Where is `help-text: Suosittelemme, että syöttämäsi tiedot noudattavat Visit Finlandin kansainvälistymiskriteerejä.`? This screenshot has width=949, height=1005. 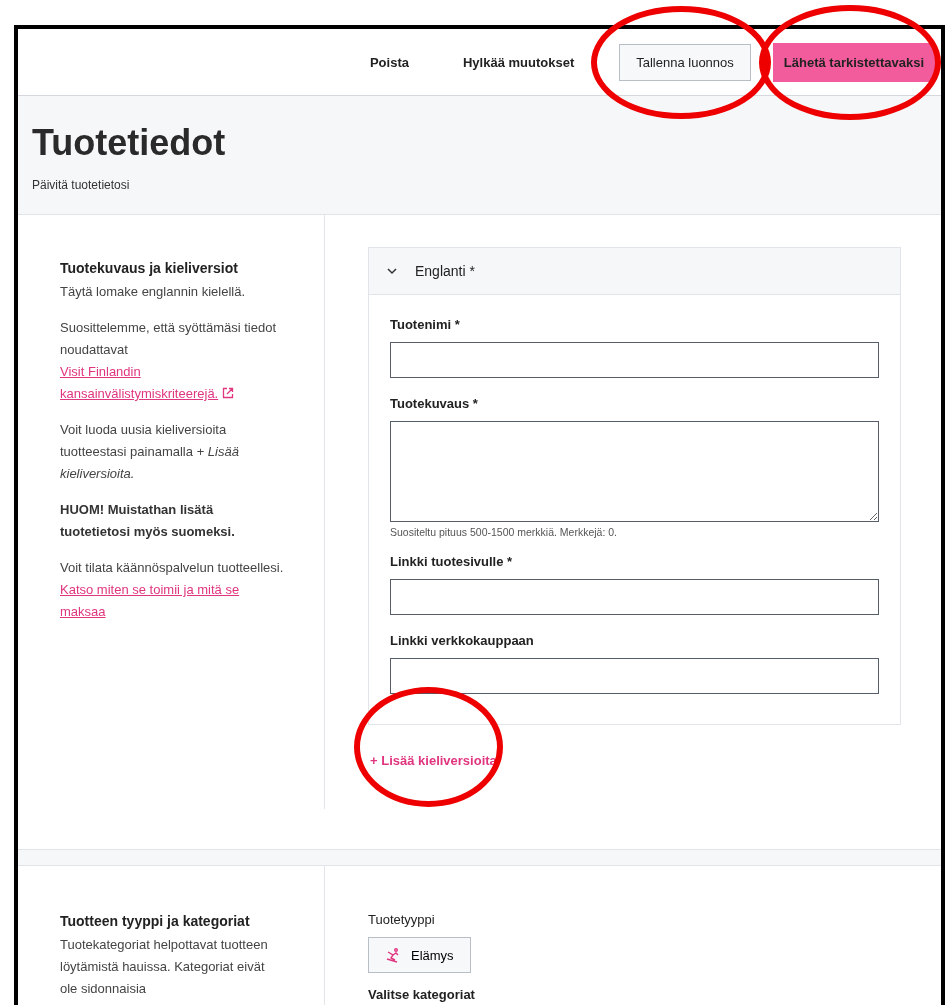 help-text: Suosittelemme, että syöttämäsi tiedot noudattavat Visit Finlandin kansainvälistymiskriteerejä. is located at coordinates (172, 361).